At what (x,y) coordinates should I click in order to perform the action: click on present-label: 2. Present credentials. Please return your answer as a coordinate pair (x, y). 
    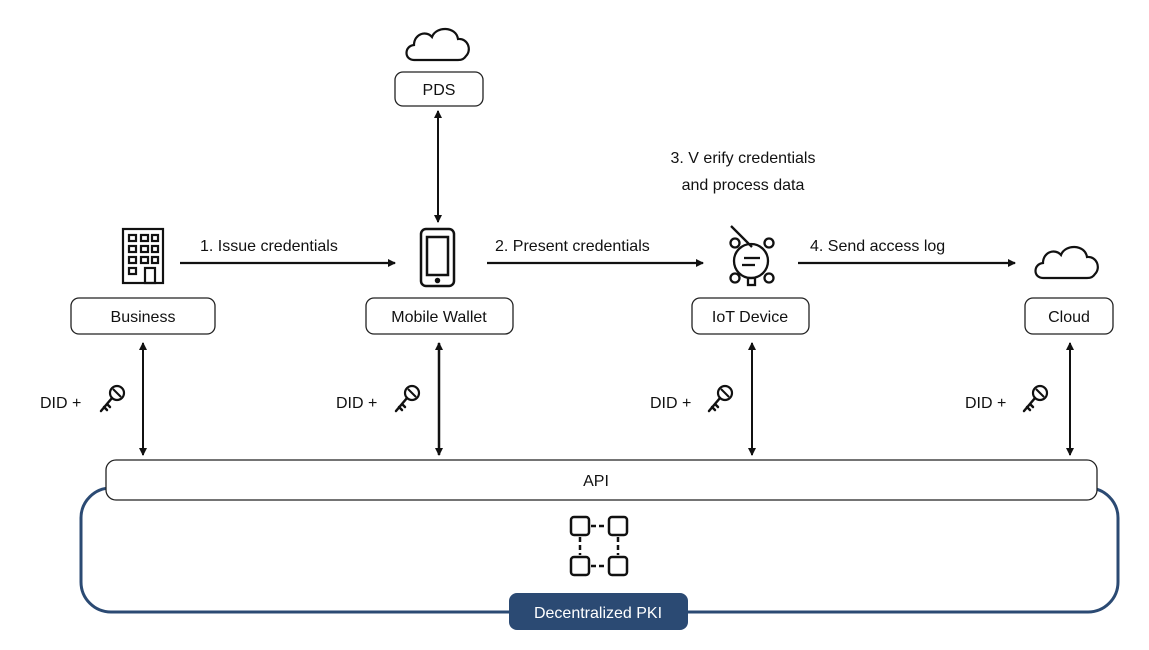
    Looking at the image, I should click on (572, 246).